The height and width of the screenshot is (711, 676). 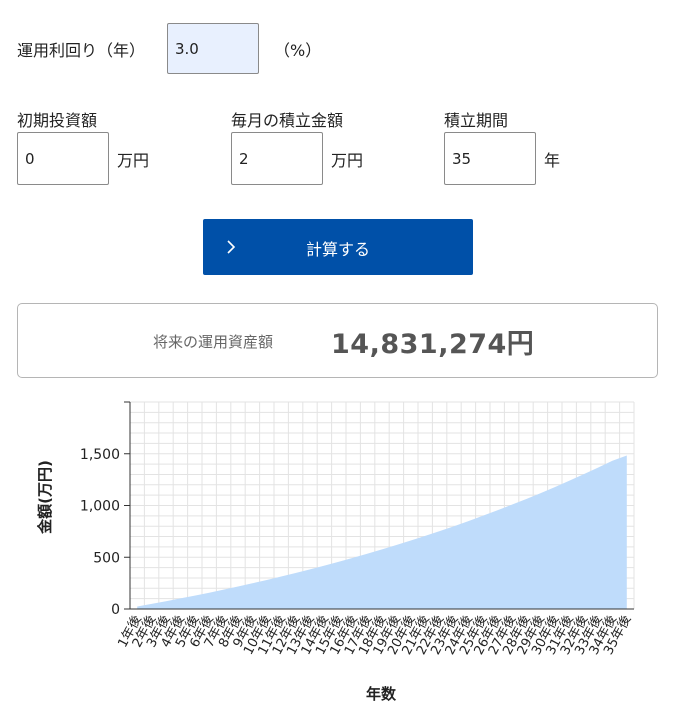 What do you see at coordinates (433, 344) in the screenshot?
I see `result-value: 14,831,274円` at bounding box center [433, 344].